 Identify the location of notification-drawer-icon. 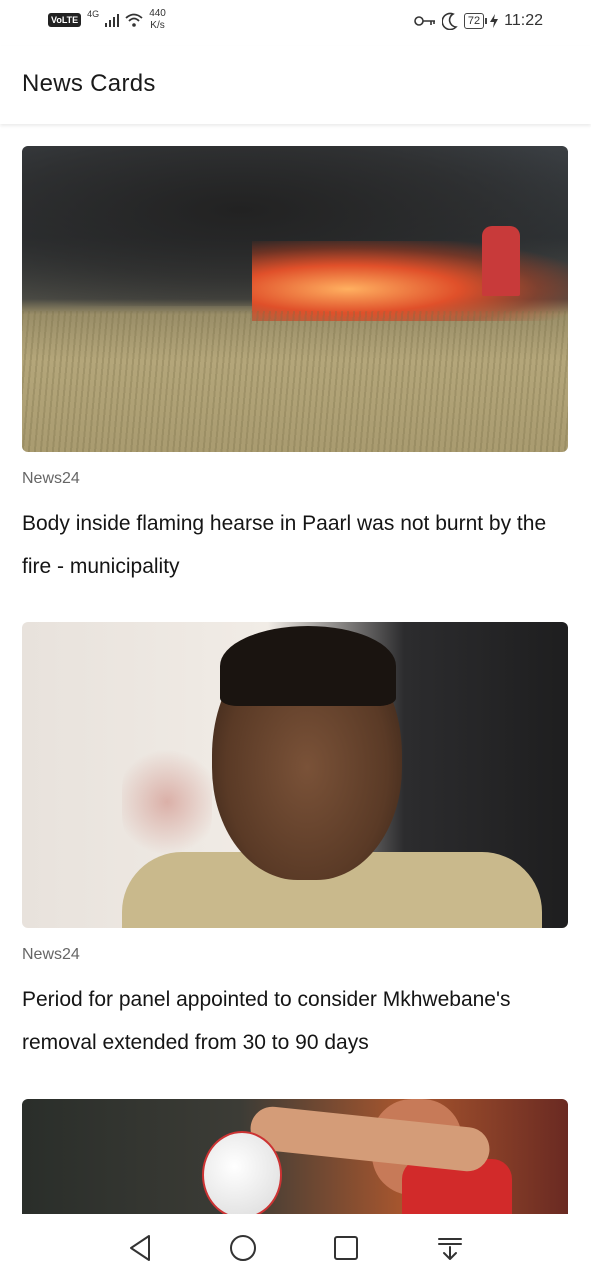
(450, 1248).